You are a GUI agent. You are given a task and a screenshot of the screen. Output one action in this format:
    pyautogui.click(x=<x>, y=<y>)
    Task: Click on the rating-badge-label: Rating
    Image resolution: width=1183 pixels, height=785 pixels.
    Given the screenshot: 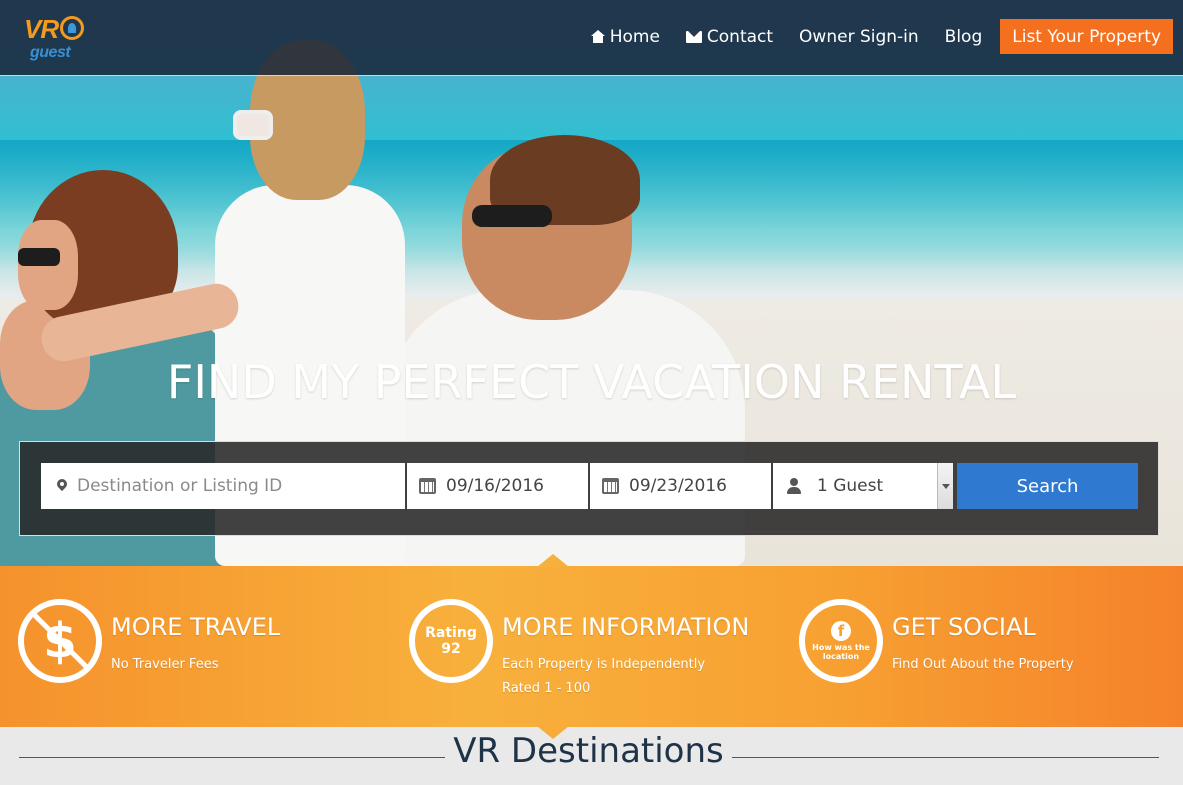 What is the action you would take?
    pyautogui.click(x=451, y=633)
    